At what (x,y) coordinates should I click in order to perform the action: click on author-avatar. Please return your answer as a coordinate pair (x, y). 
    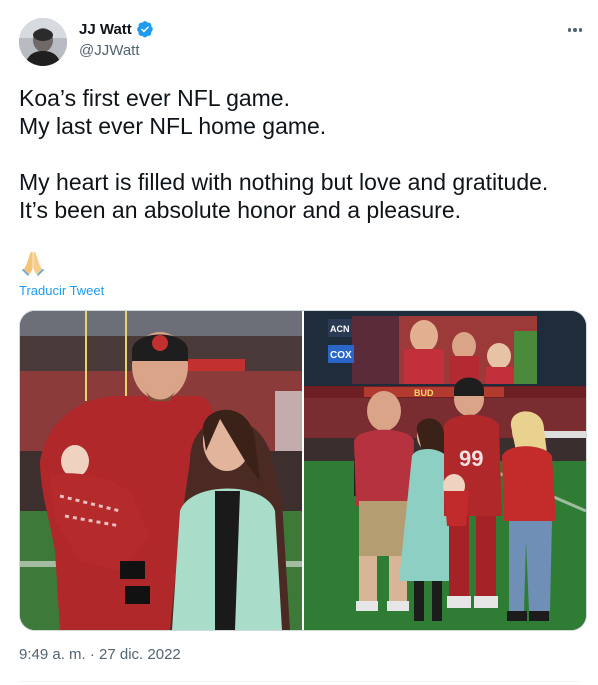
    Looking at the image, I should click on (43, 42).